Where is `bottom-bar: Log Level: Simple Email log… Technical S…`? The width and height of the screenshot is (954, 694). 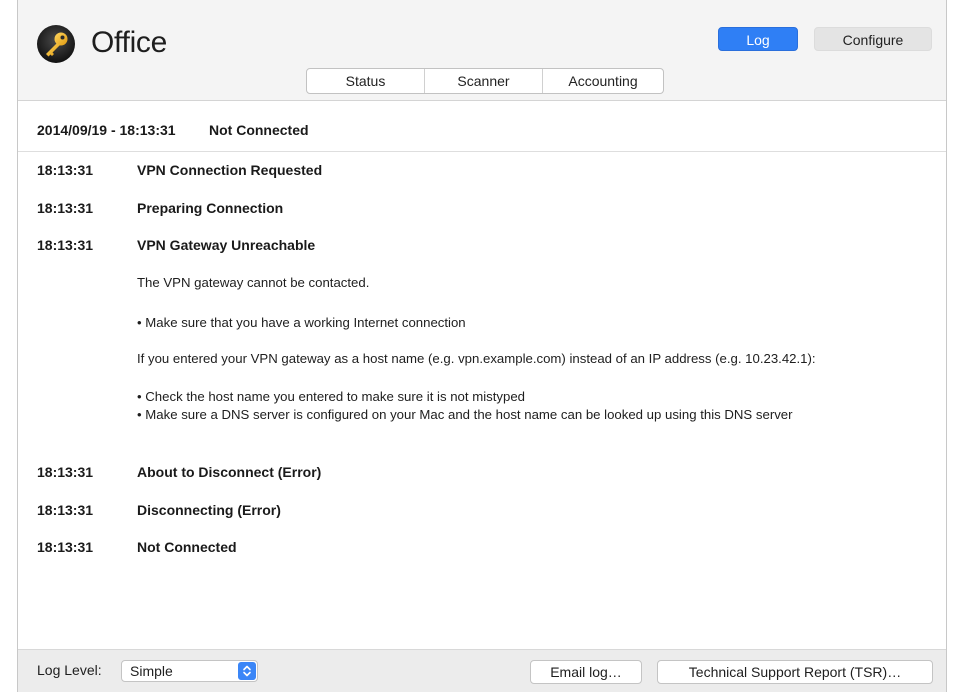
bottom-bar: Log Level: Simple Email log… Technical S… is located at coordinates (482, 670).